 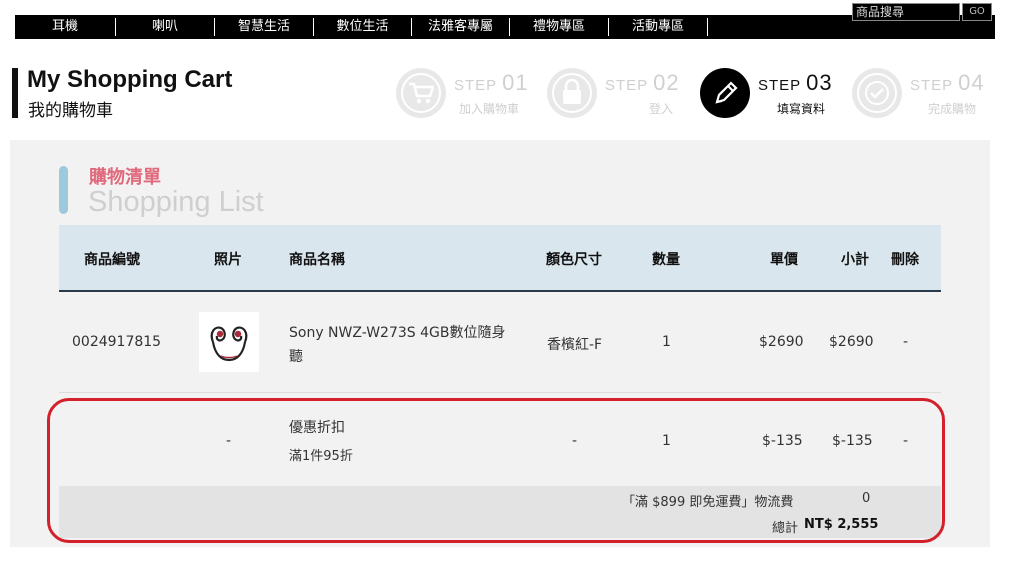 What do you see at coordinates (130, 79) in the screenshot?
I see `page-title: My Shopping Cart` at bounding box center [130, 79].